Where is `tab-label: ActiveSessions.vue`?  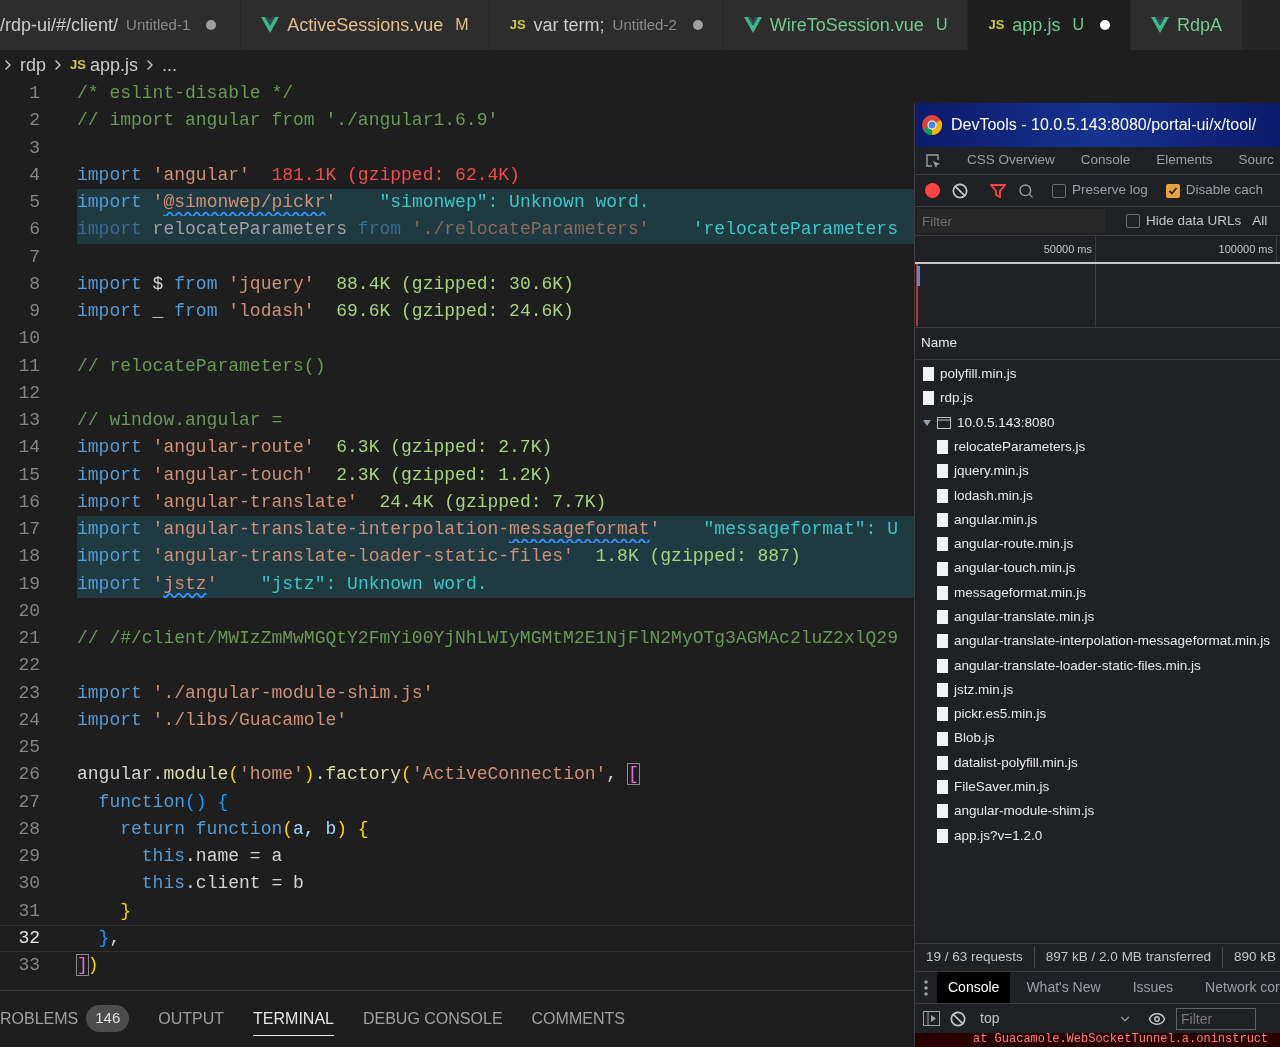
tab-label: ActiveSessions.vue is located at coordinates (365, 25).